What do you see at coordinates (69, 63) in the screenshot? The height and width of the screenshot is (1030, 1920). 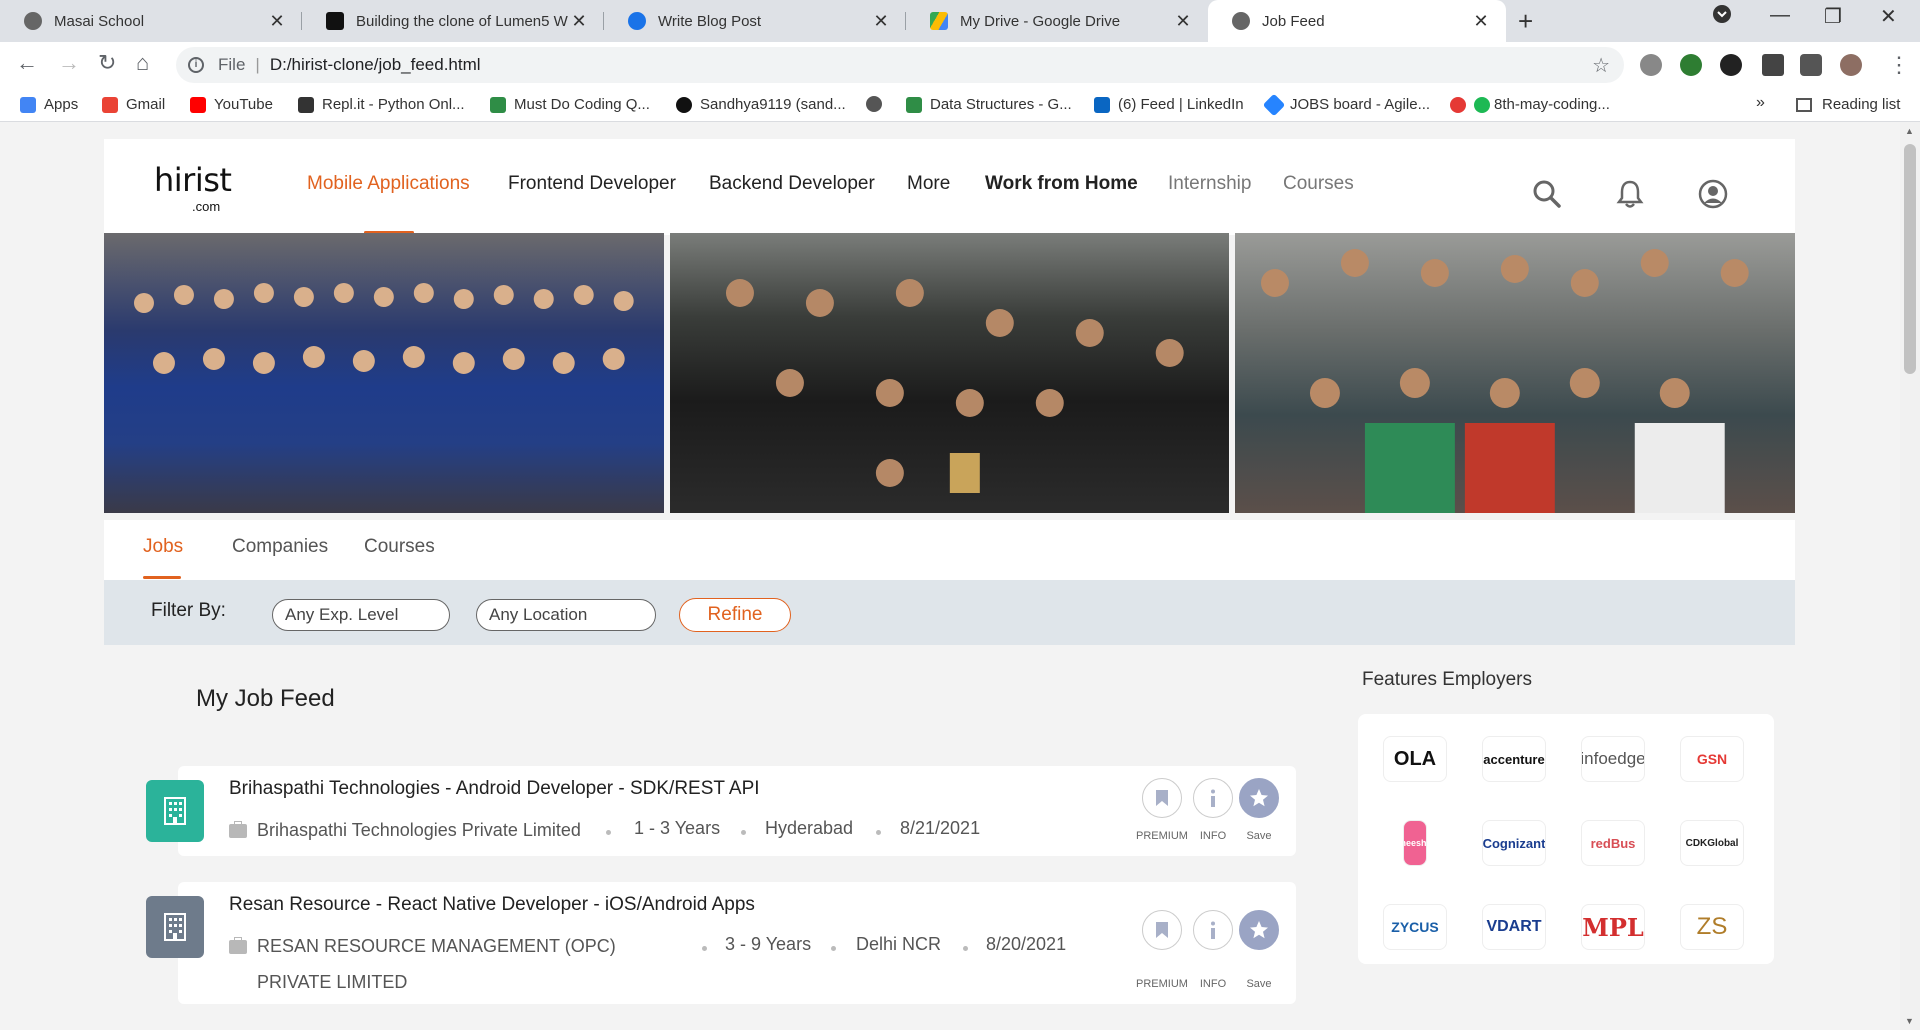 I see `forward-icon: →` at bounding box center [69, 63].